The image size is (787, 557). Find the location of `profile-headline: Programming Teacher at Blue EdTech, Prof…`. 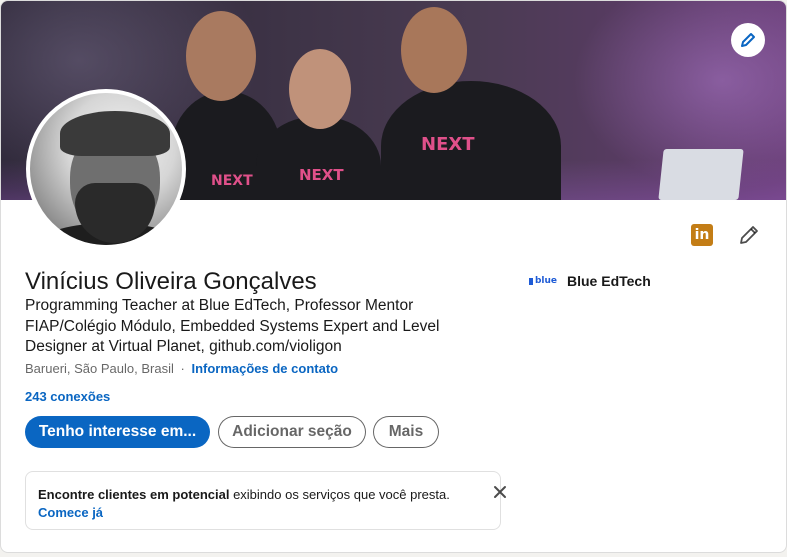

profile-headline: Programming Teacher at Blue EdTech, Prof… is located at coordinates (232, 326).